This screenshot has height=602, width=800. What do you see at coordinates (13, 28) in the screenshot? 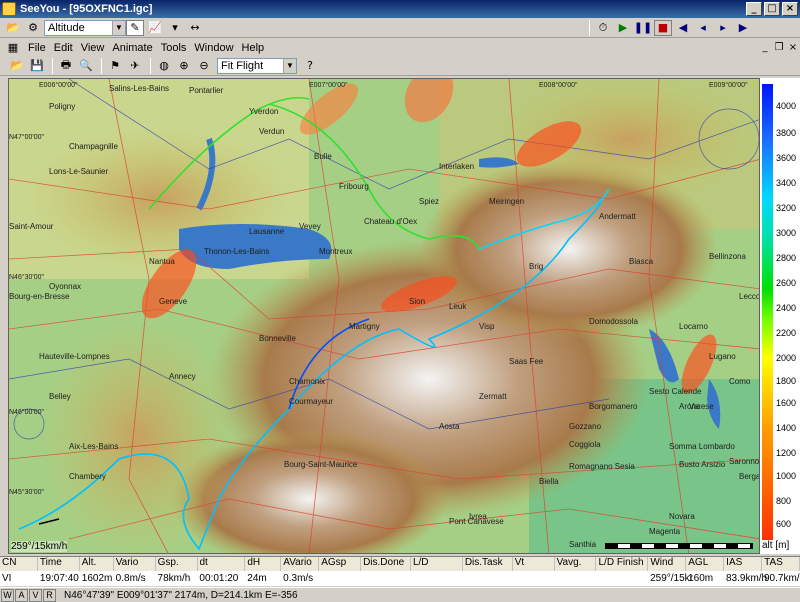
I see `open-flight-icon: 📂` at bounding box center [13, 28].